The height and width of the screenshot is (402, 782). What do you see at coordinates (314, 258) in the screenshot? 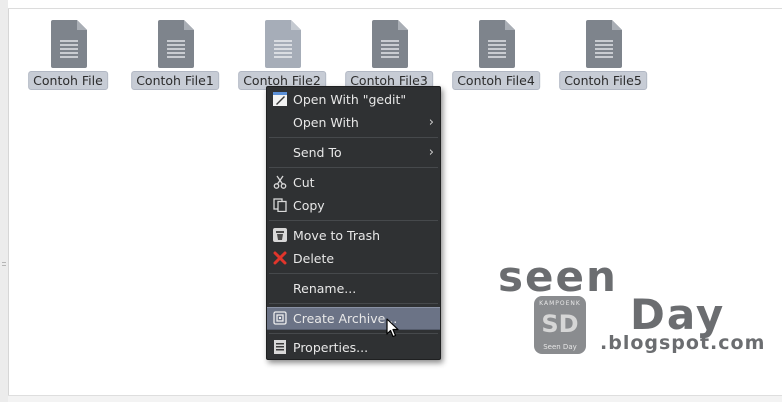
I see `menu-item-label: Delete` at bounding box center [314, 258].